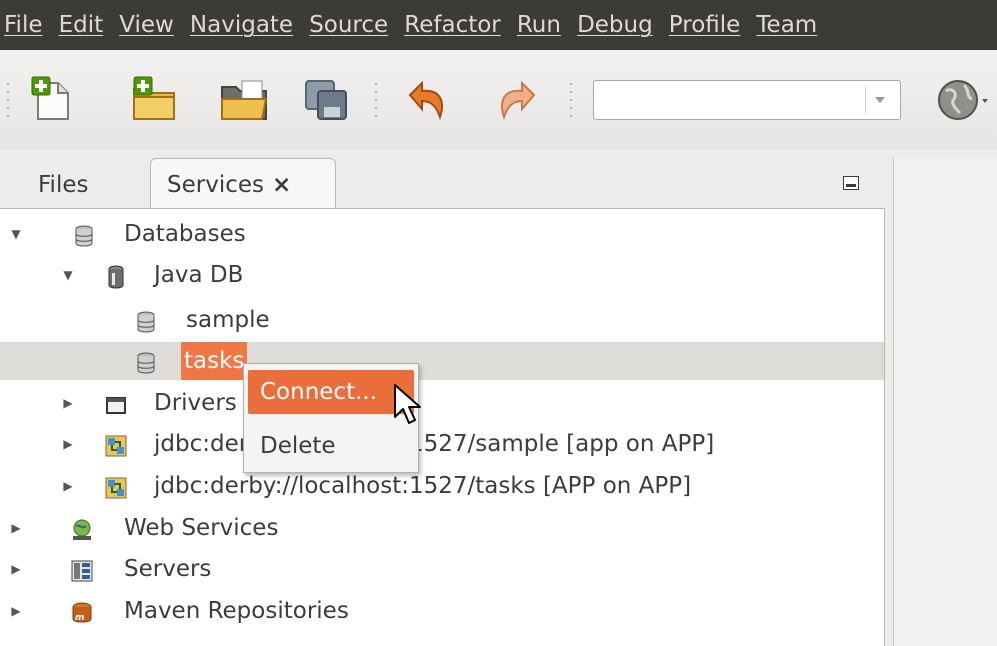 This screenshot has height=646, width=997. Describe the element at coordinates (442, 569) in the screenshot. I see `tree-node-servers: ▶ Servers` at that location.